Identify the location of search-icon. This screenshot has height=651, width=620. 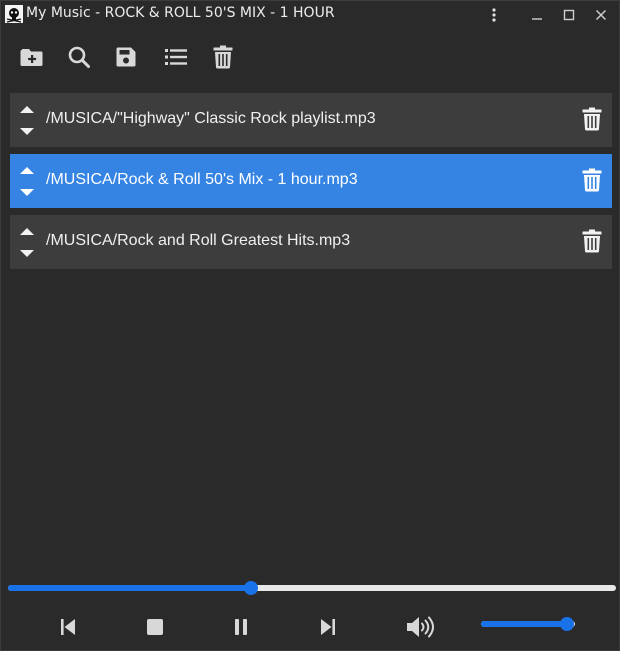
(79, 57).